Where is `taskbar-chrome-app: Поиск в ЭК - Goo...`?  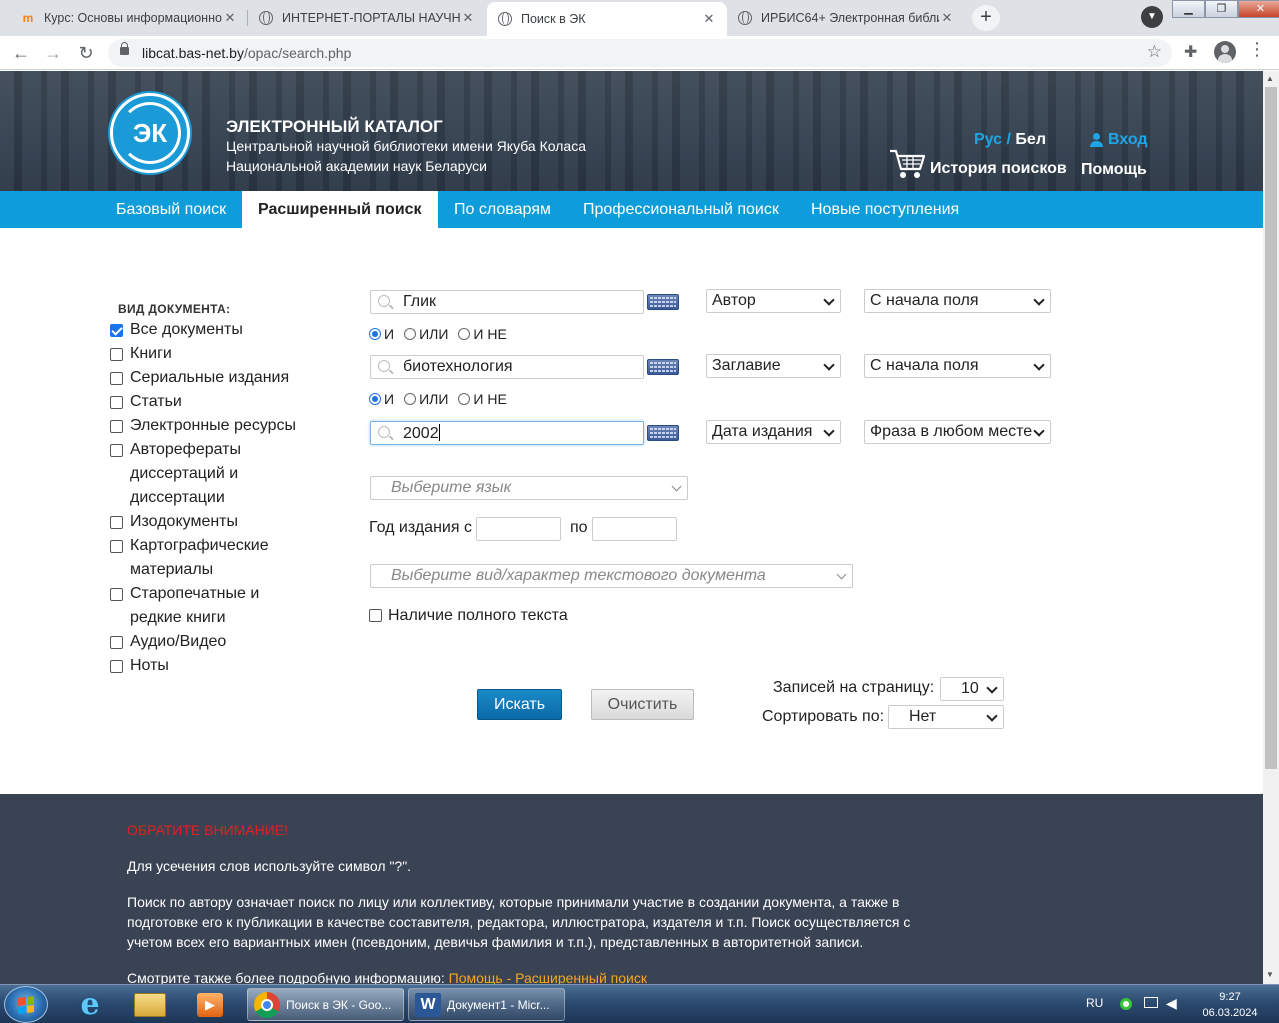
taskbar-chrome-app: Поиск в ЭК - Goo... is located at coordinates (325, 1004).